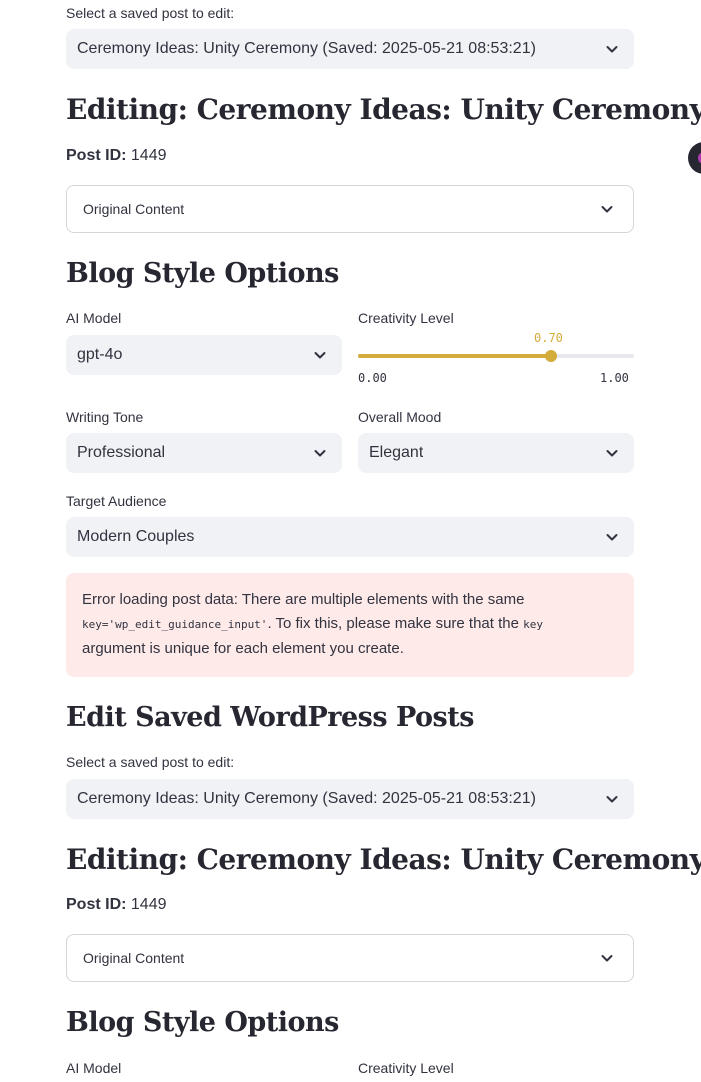 This screenshot has height=1082, width=701. What do you see at coordinates (372, 378) in the screenshot?
I see `creativity-min: 0.00` at bounding box center [372, 378].